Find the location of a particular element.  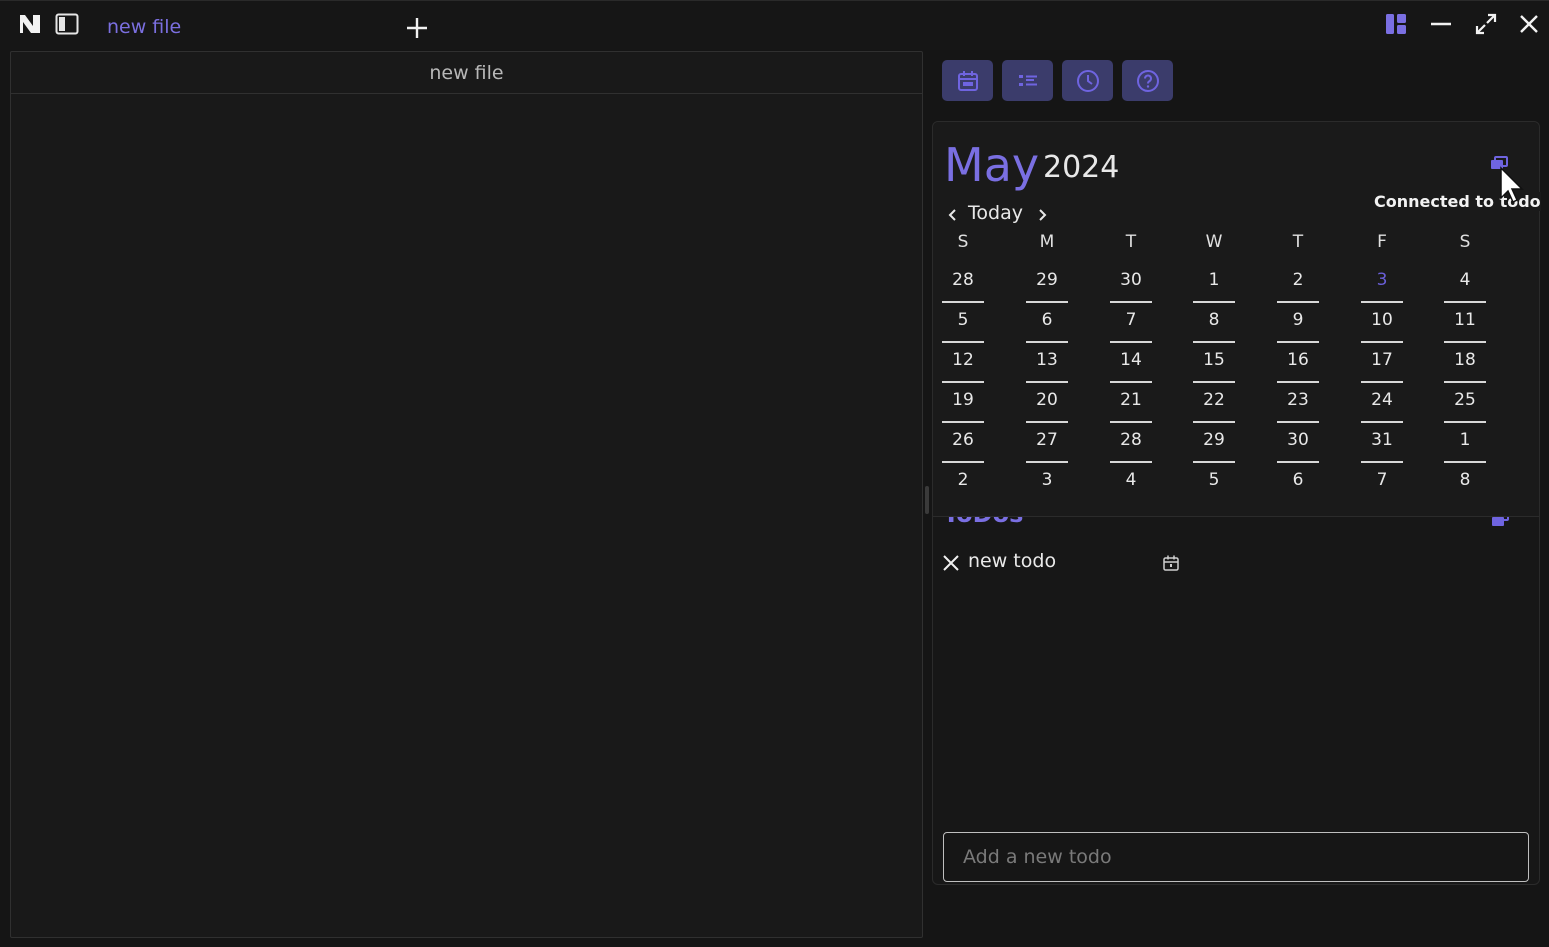

calendar-day: 19 is located at coordinates (963, 403).